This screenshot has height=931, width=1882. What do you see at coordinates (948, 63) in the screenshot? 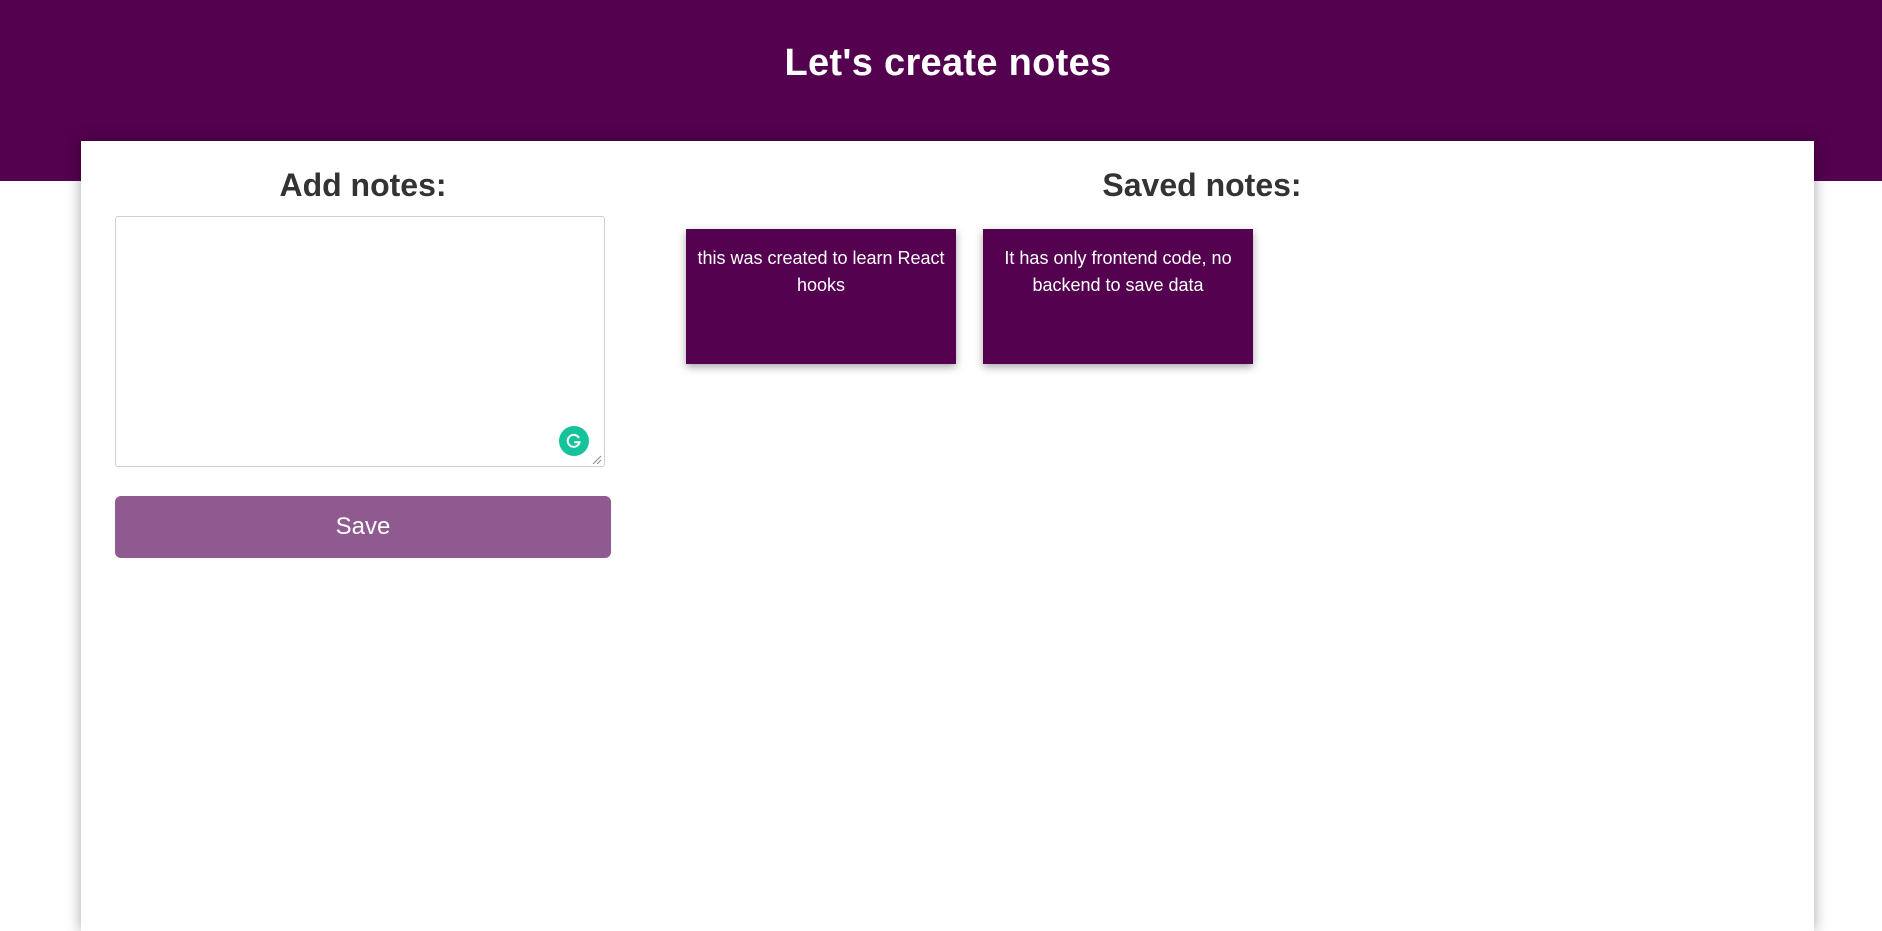
I see `page-title: Let's create notes` at bounding box center [948, 63].